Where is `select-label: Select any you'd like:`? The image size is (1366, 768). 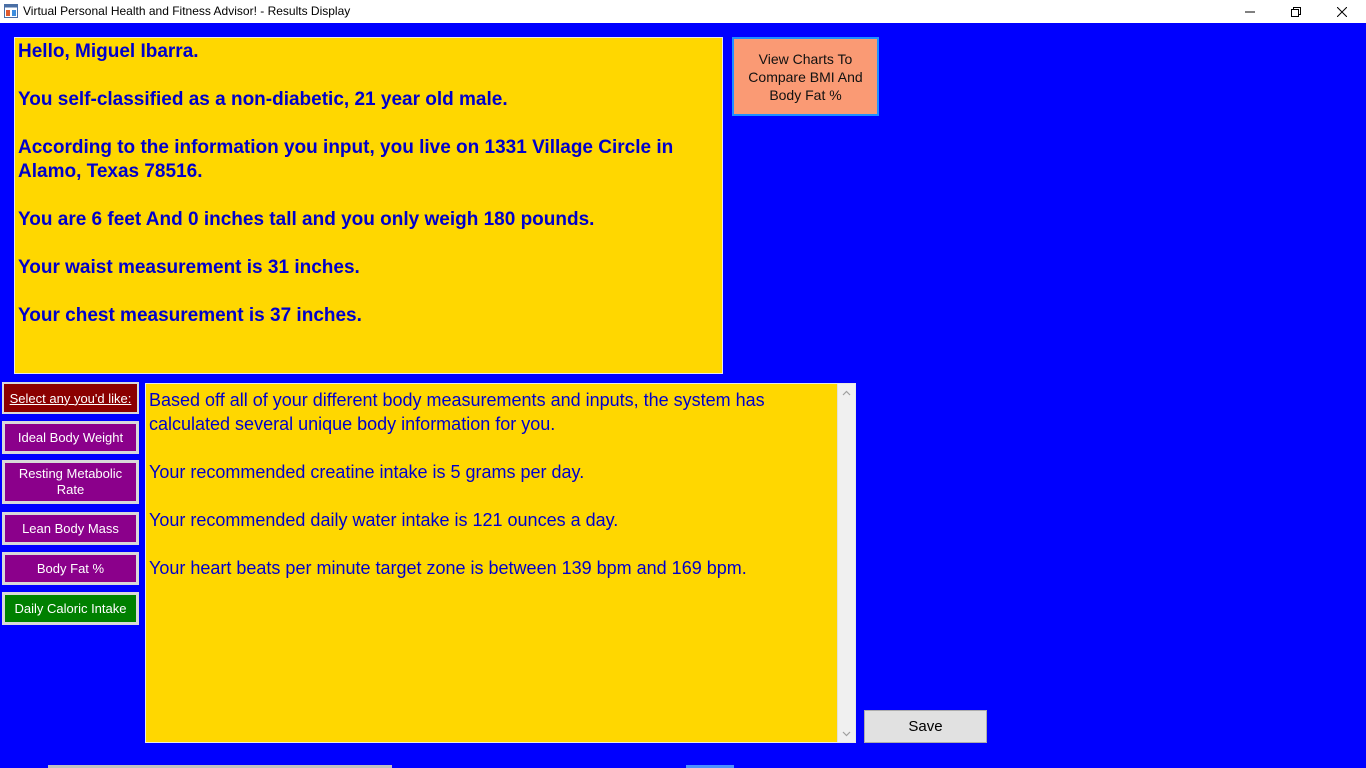
select-label: Select any you'd like: is located at coordinates (70, 398).